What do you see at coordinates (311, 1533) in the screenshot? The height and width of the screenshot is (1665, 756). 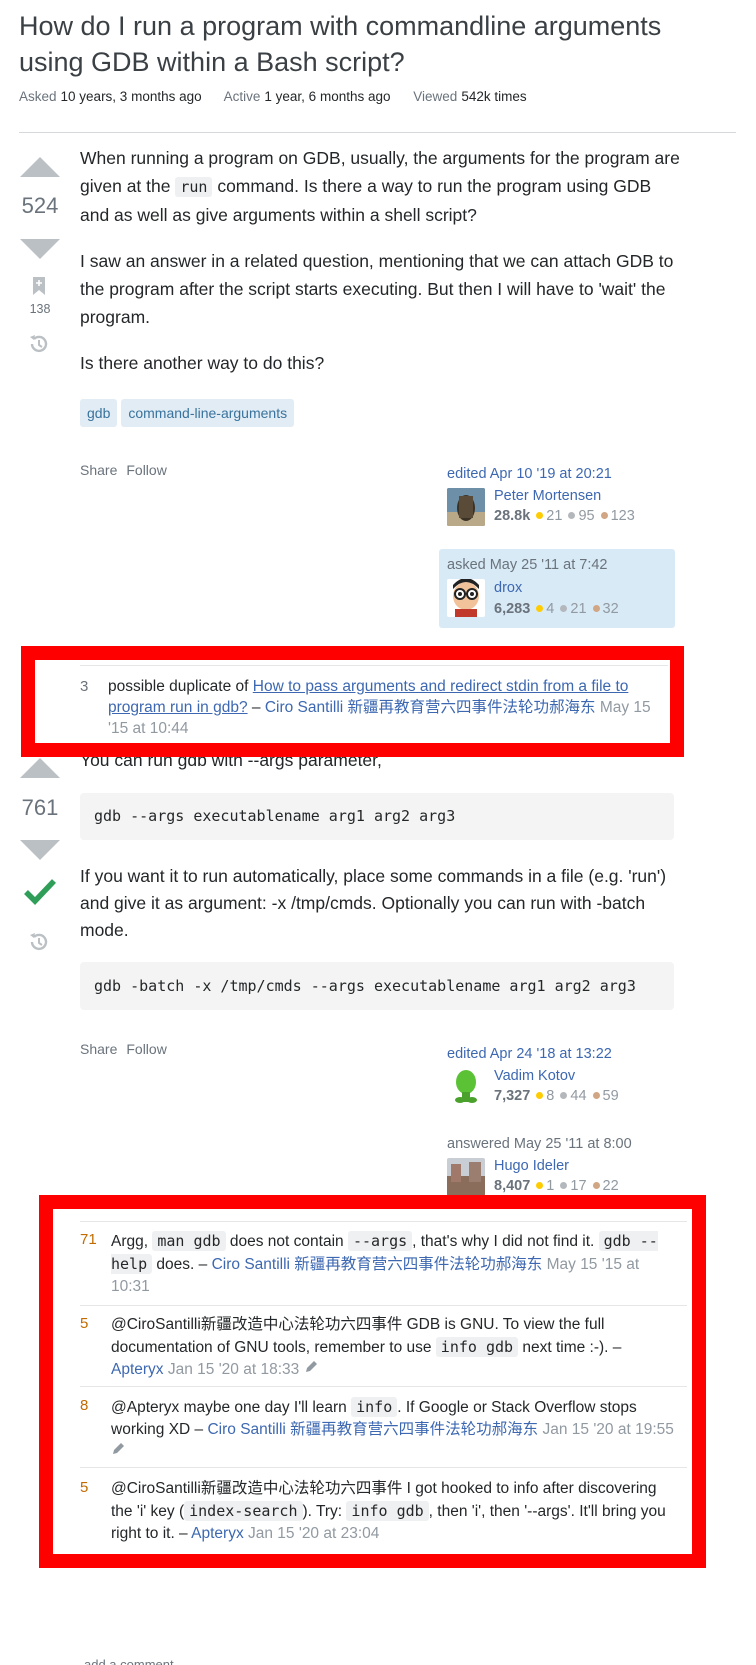 I see `comment-date: Jan 15 '20 at 23:04` at bounding box center [311, 1533].